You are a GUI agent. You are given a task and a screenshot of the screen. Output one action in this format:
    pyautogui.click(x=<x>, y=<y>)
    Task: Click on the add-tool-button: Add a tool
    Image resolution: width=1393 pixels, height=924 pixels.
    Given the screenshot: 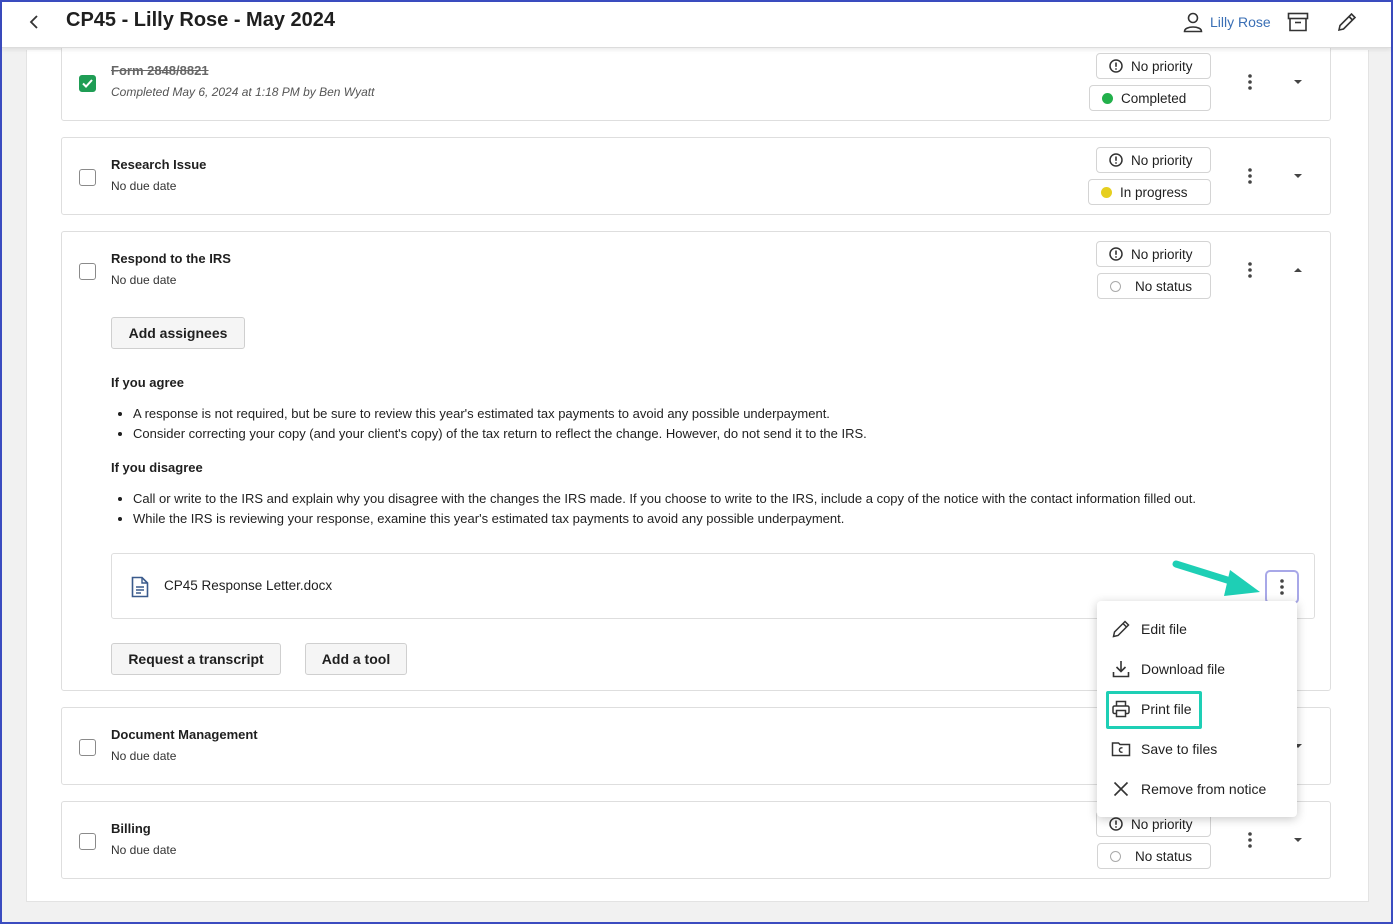 What is the action you would take?
    pyautogui.click(x=356, y=659)
    